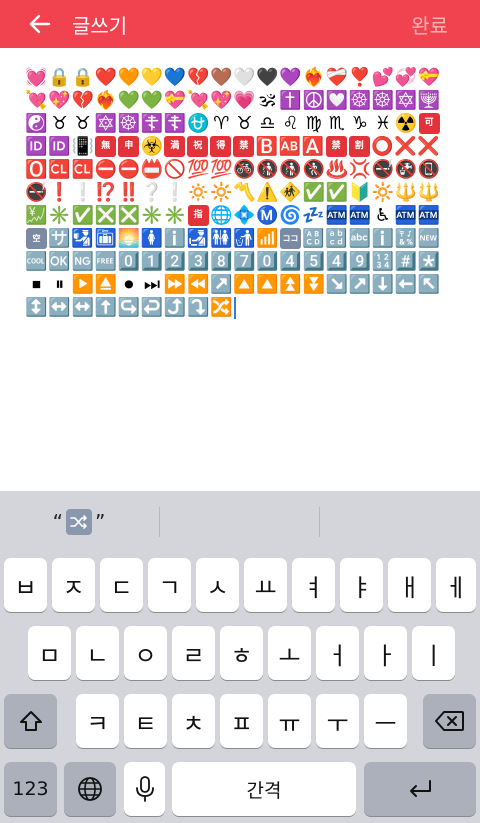  What do you see at coordinates (382, 146) in the screenshot?
I see `editor-emoji: ⭕` at bounding box center [382, 146].